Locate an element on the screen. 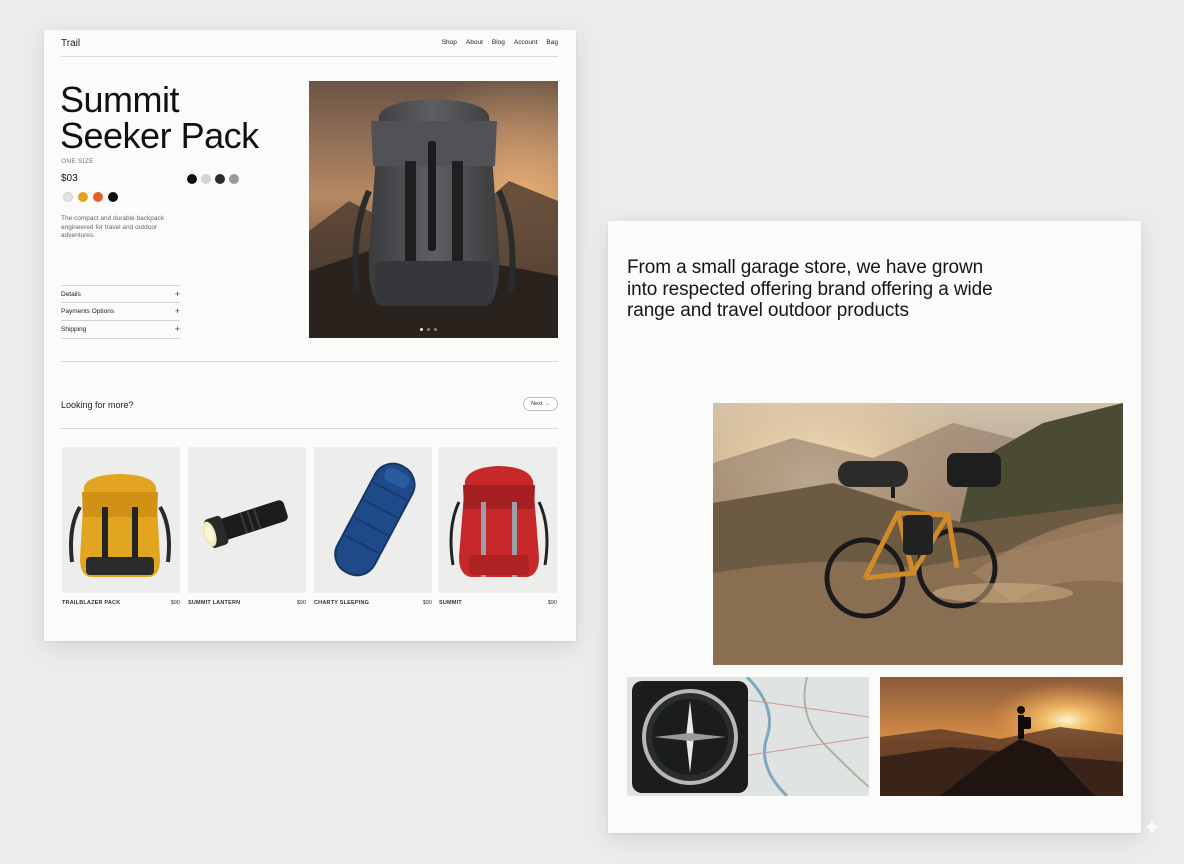  product-image-summit is located at coordinates (498, 520).